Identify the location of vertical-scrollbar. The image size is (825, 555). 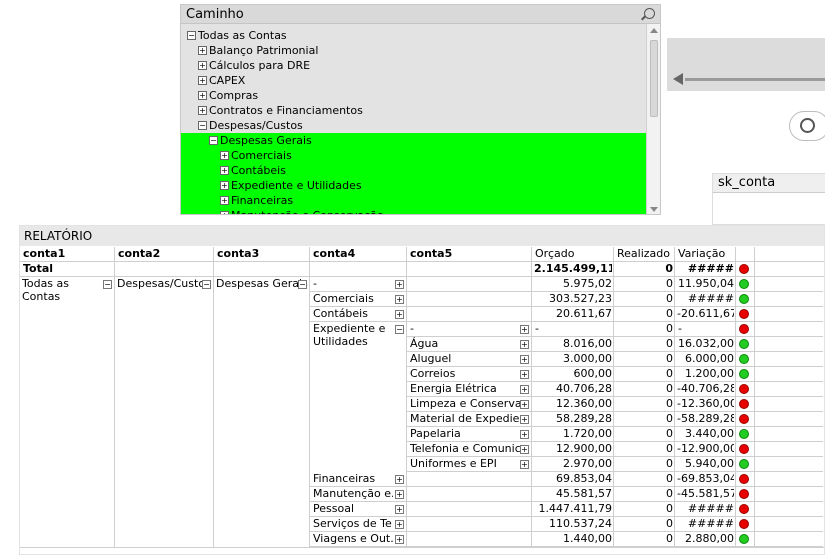
(653, 119).